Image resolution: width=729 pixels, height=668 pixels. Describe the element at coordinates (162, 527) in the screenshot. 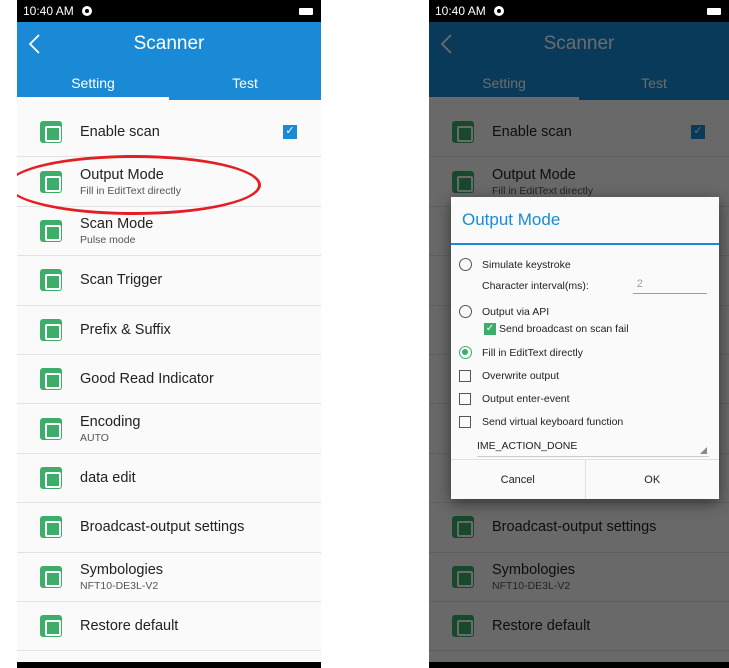

I see `row-label: Broadcast-output settings` at that location.